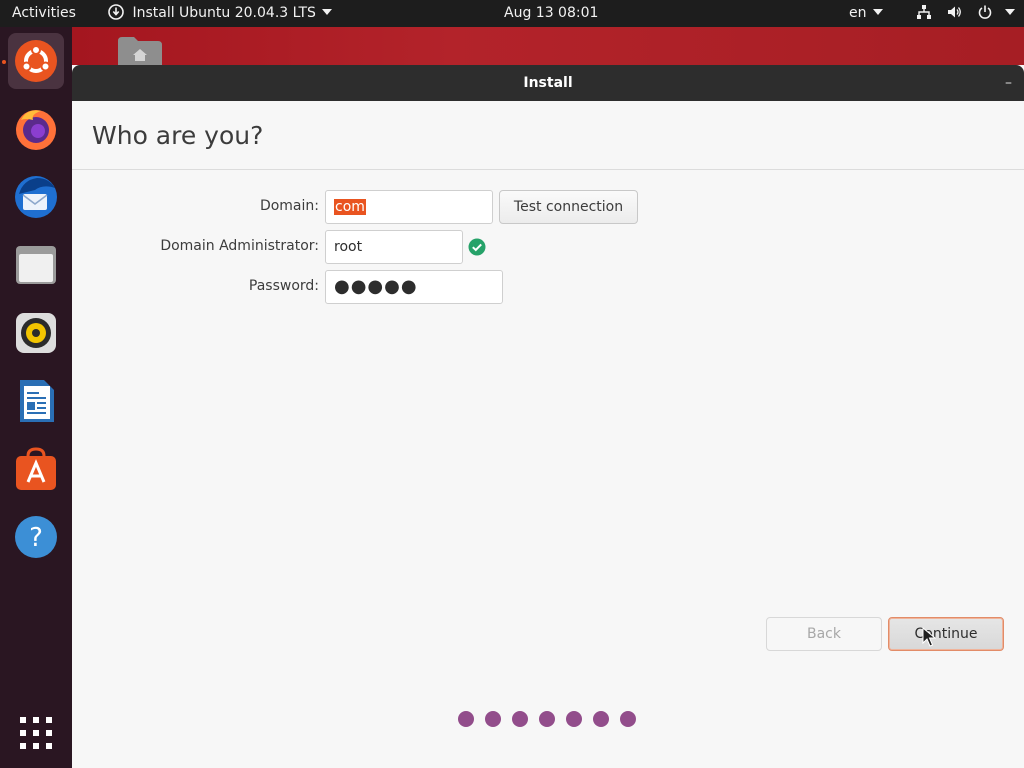 The height and width of the screenshot is (768, 1024). What do you see at coordinates (955, 11) in the screenshot?
I see `volume-icon` at bounding box center [955, 11].